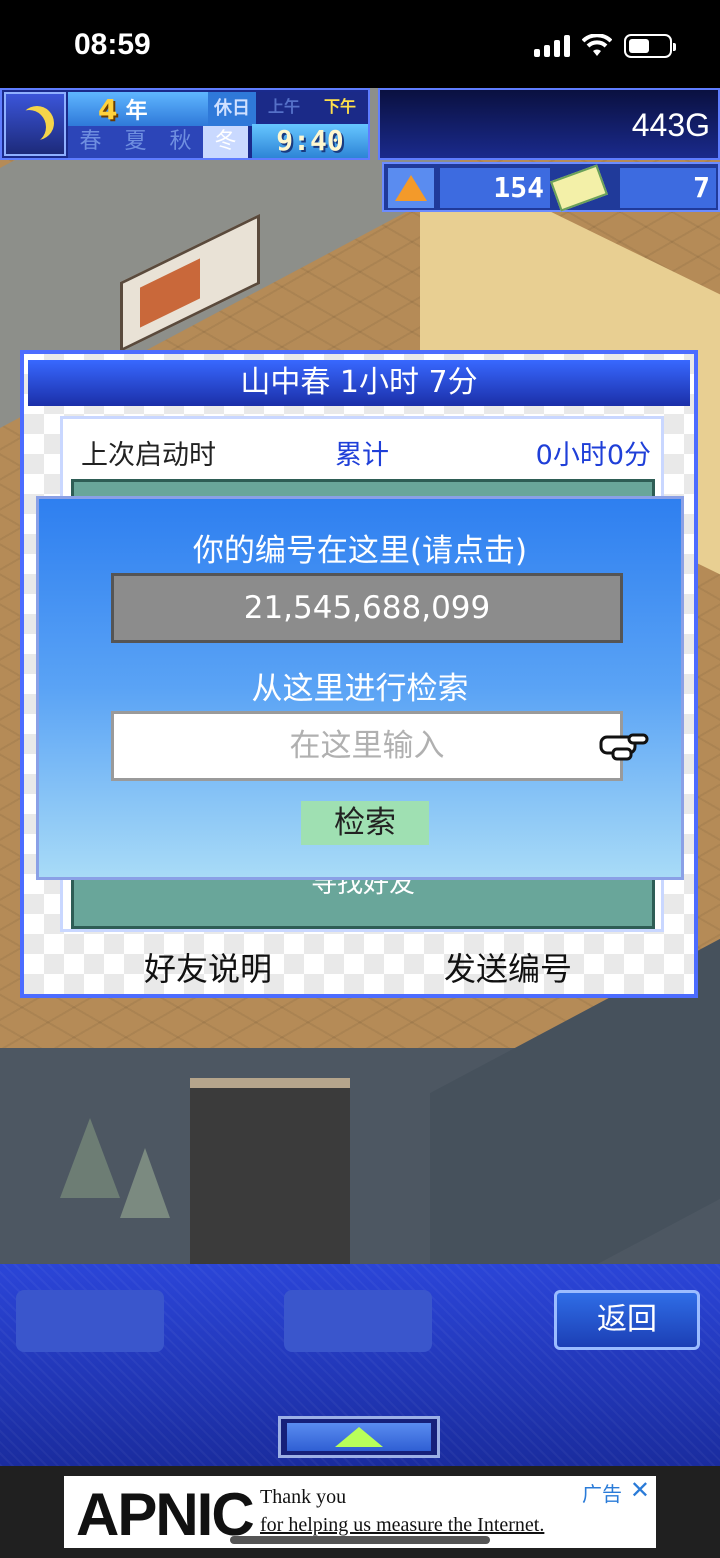 The image size is (720, 1558). I want to click on playtime-row: 上次启动时 累计 0小时0分, so click(366, 453).